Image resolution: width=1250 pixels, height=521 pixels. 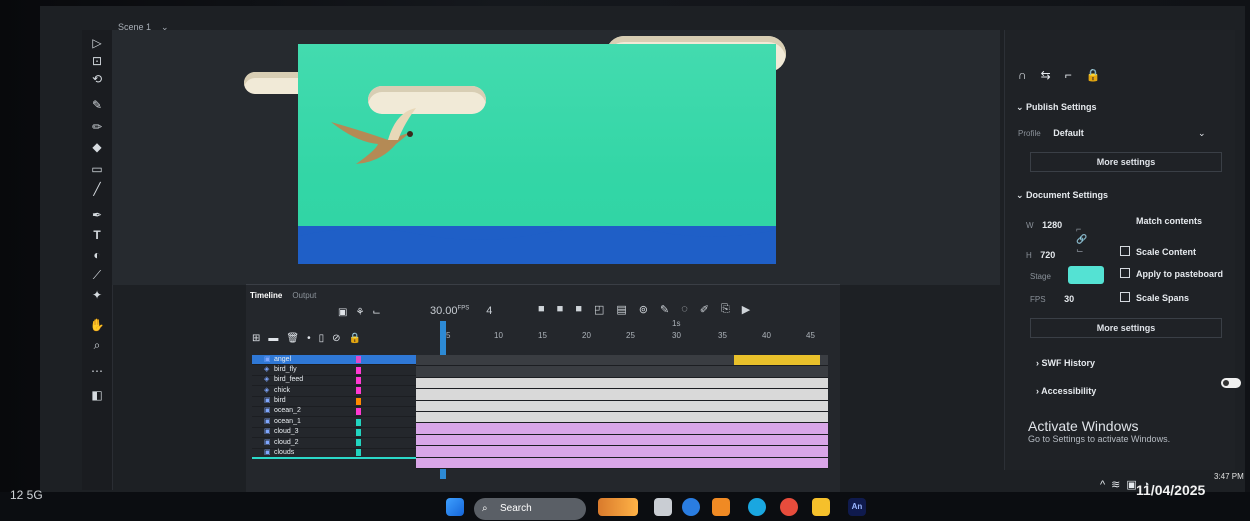 What do you see at coordinates (1171, 273) in the screenshot?
I see `apply-to-pasteboard-checkbox: Apply to pasteboard` at bounding box center [1171, 273].